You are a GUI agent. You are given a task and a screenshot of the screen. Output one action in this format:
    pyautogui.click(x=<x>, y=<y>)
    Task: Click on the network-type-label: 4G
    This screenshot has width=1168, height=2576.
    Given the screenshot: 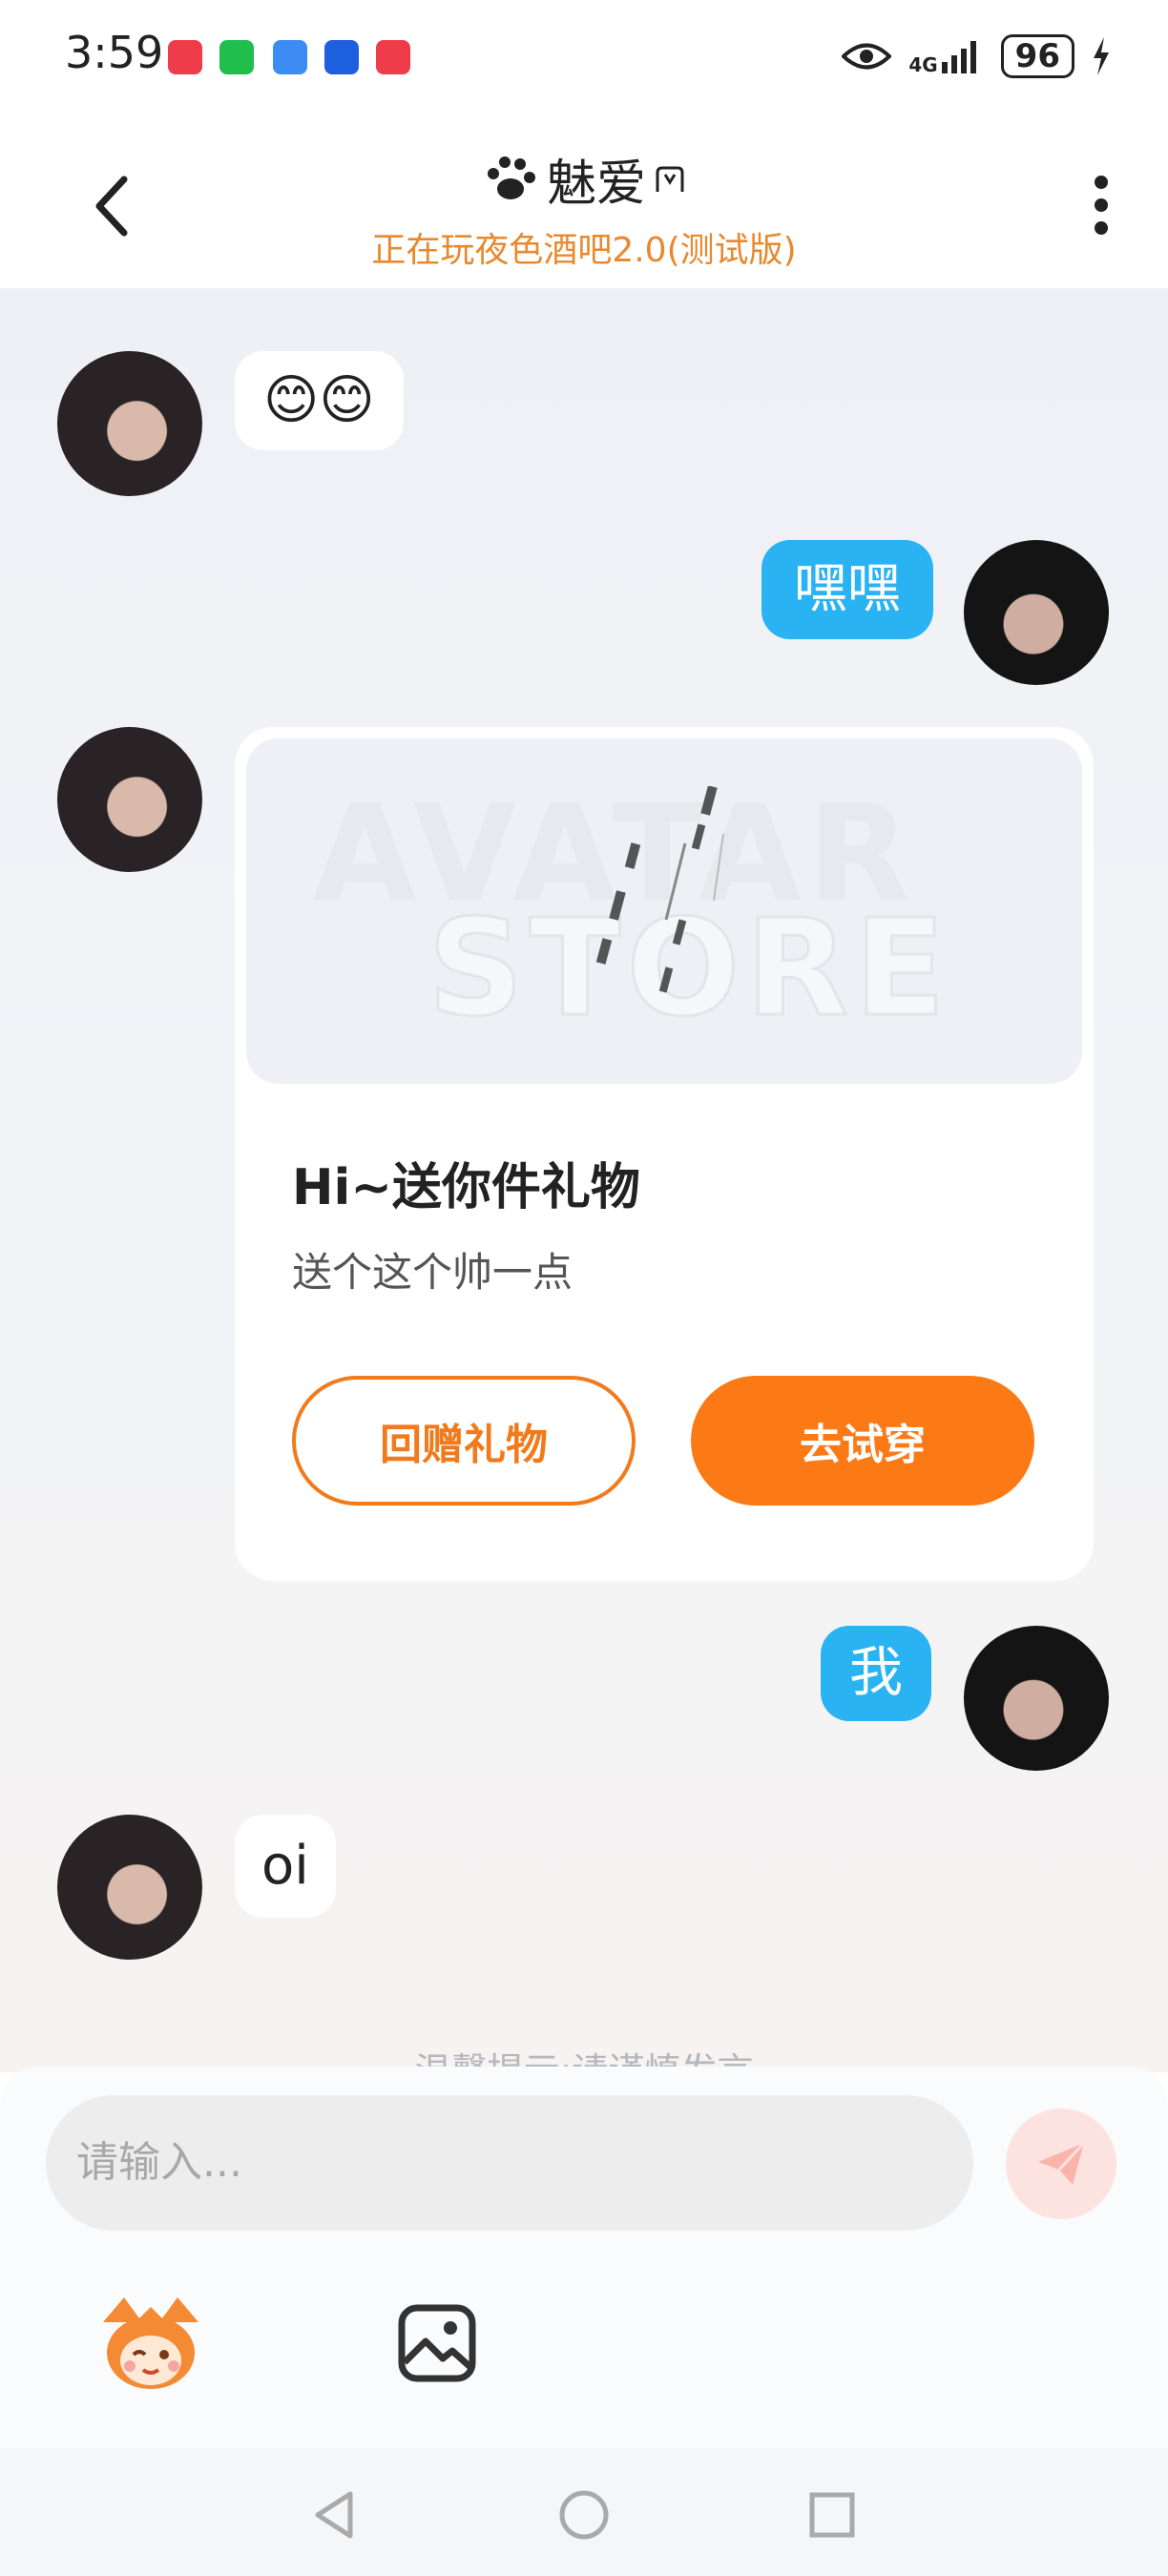 What is the action you would take?
    pyautogui.click(x=923, y=64)
    